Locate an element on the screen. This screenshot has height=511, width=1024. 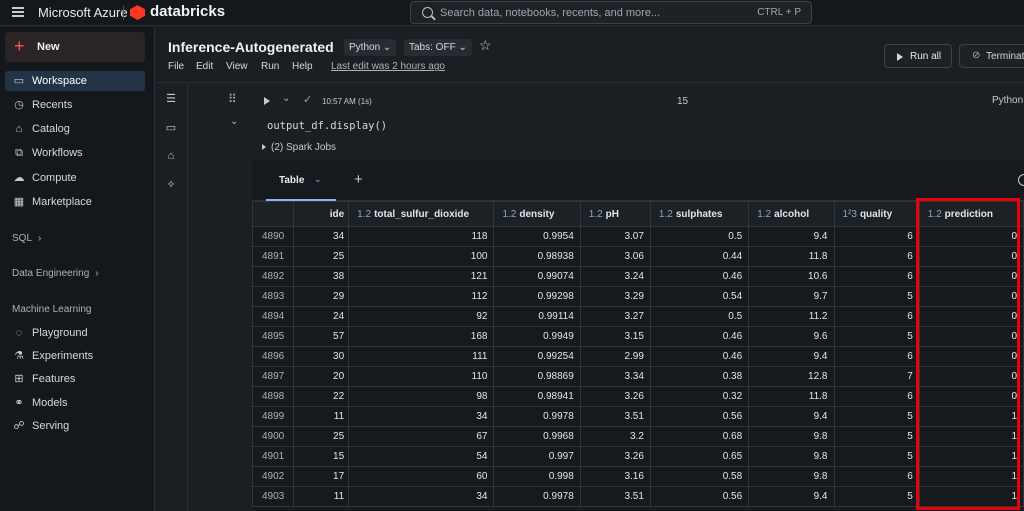
sidebar-item-workspace: ▭ Workspace is located at coordinates (75, 81).